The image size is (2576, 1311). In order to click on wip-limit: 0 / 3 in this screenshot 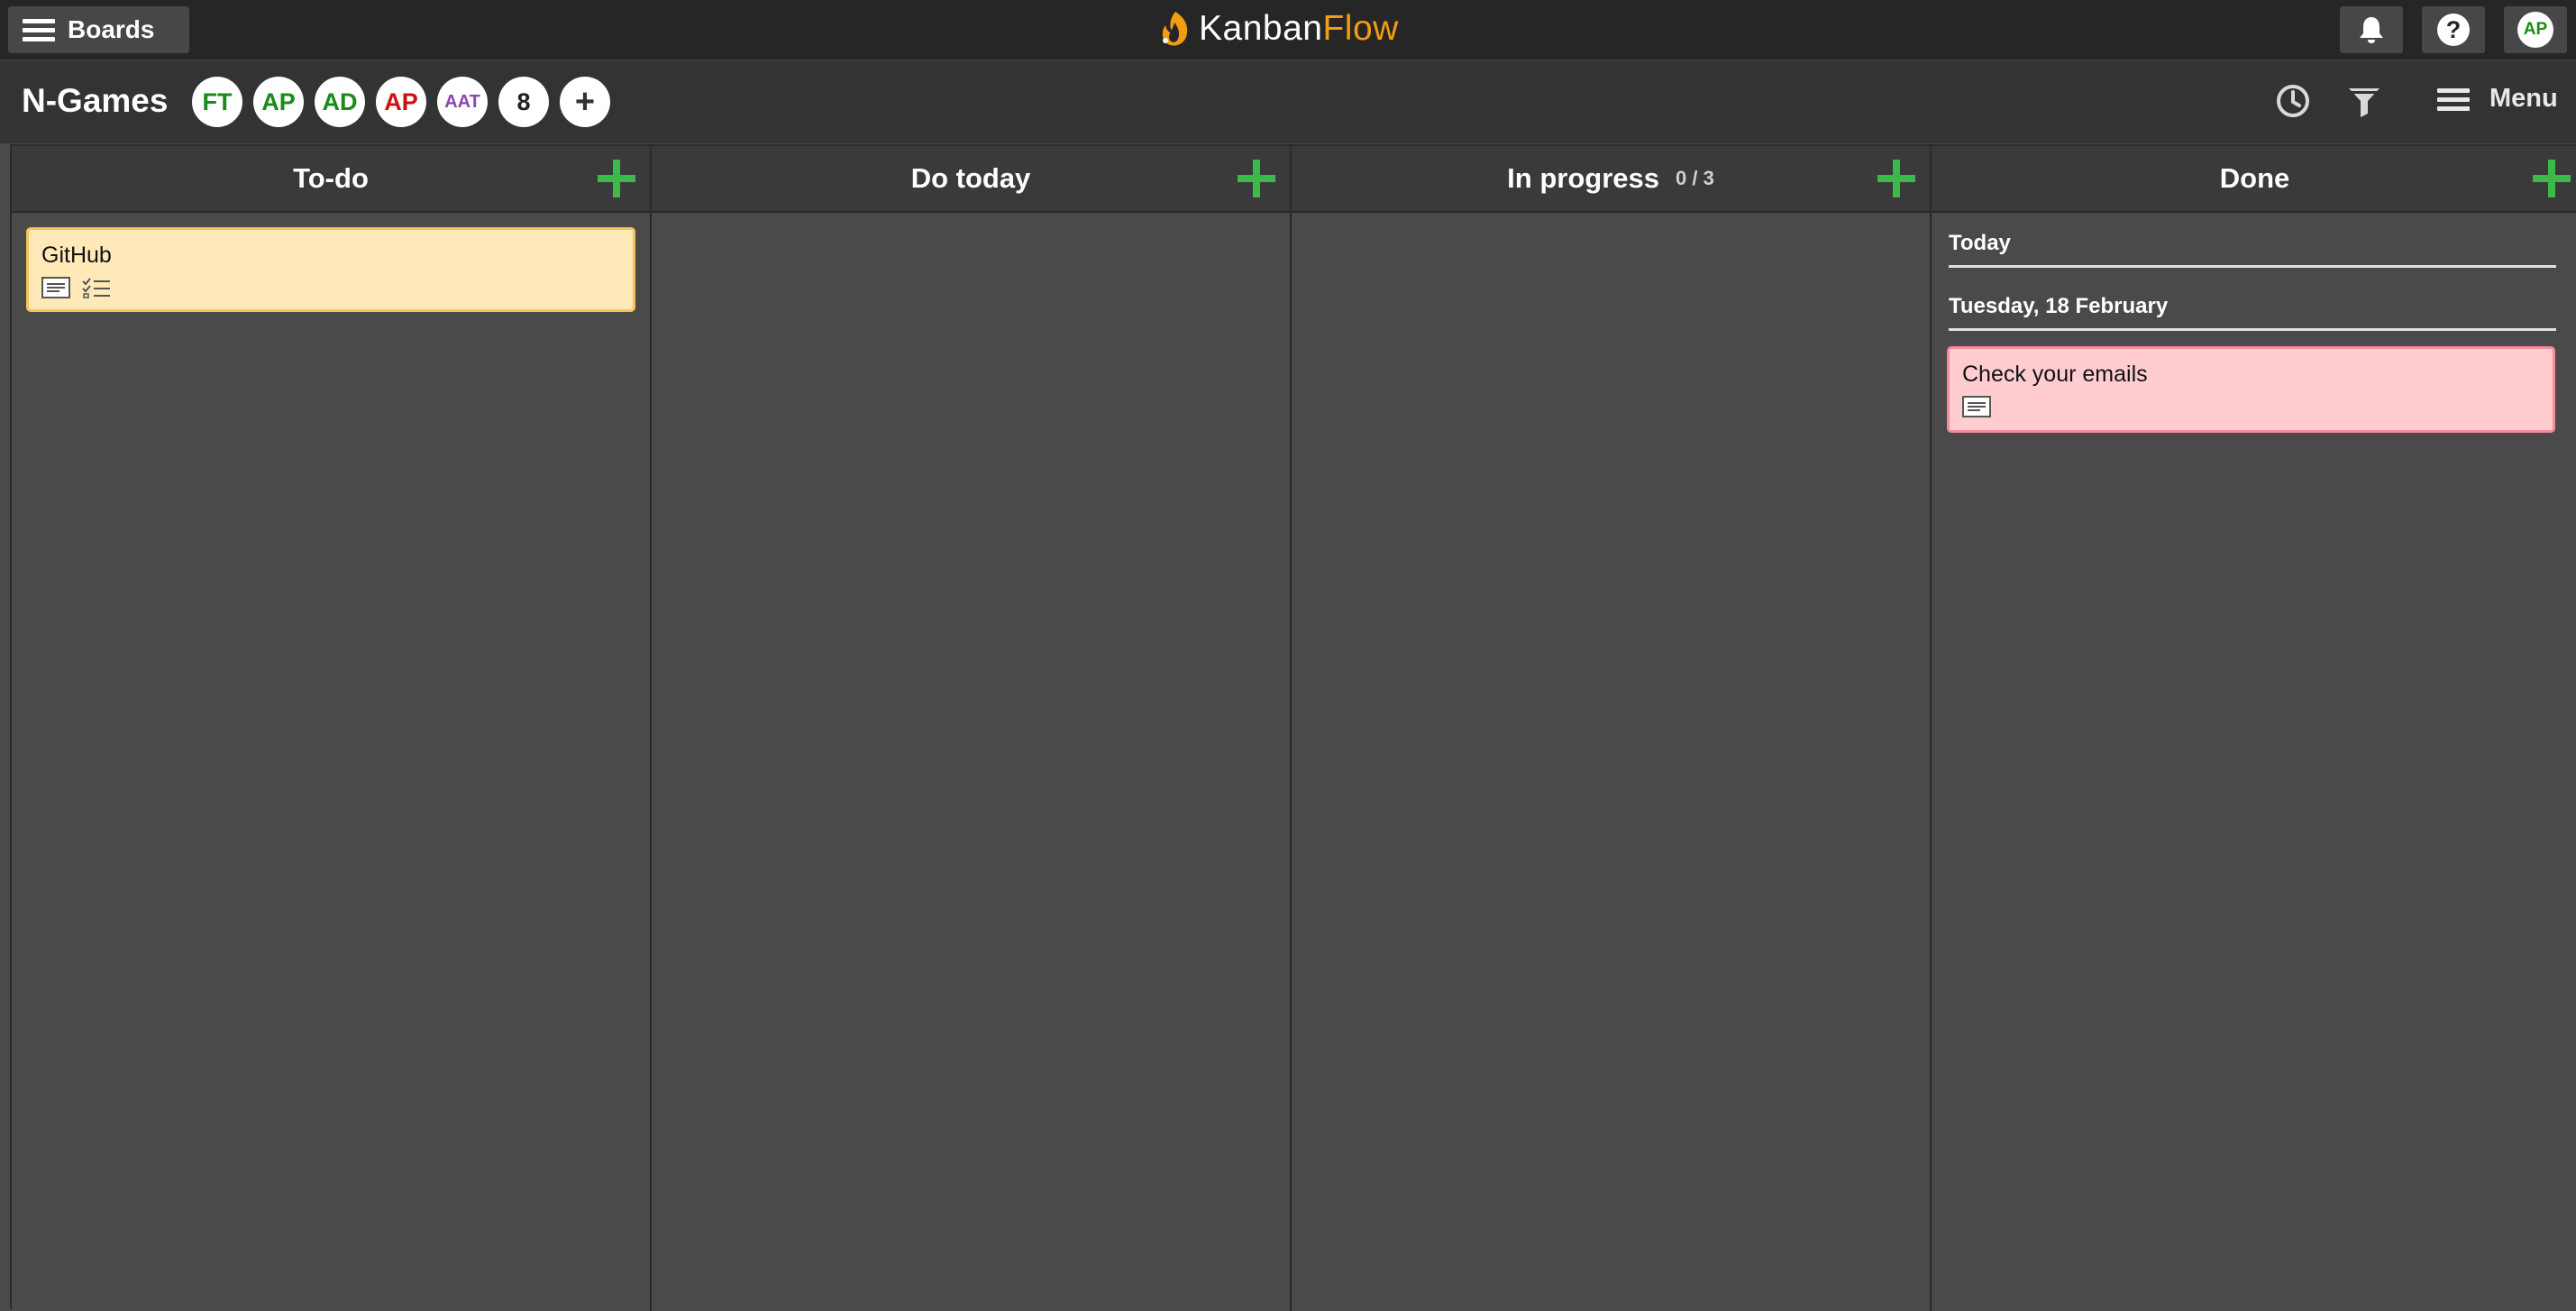, I will do `click(1695, 178)`.